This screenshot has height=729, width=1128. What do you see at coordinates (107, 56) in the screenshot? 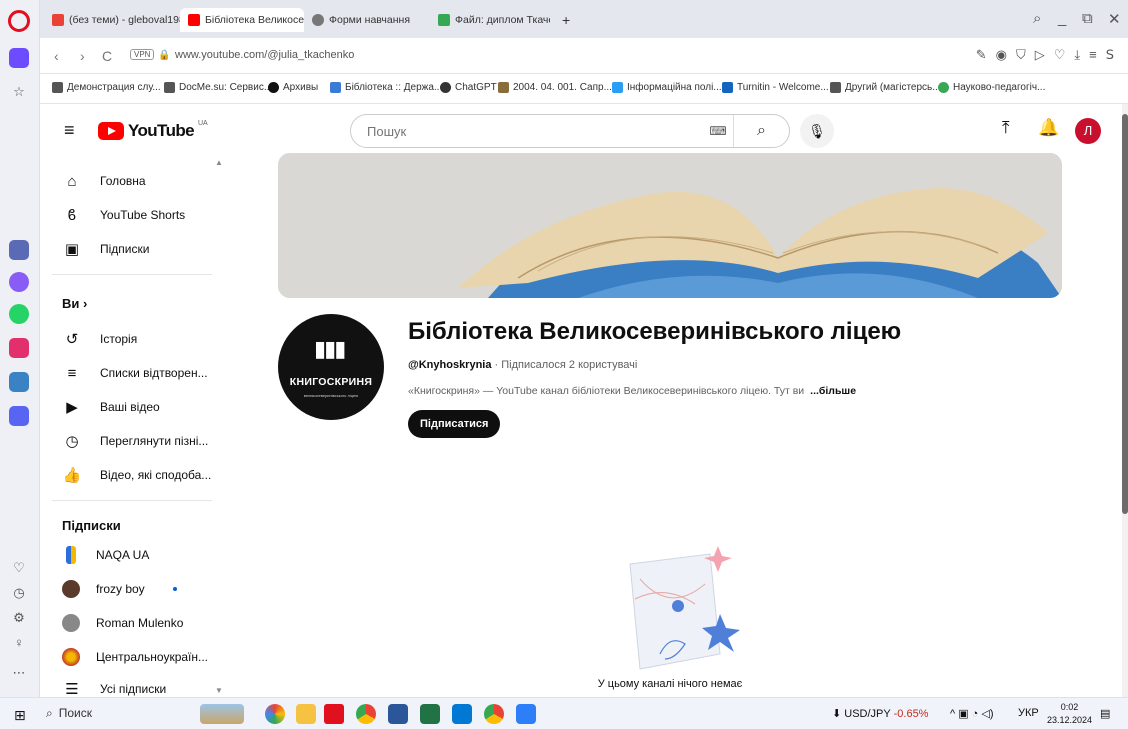
I see `reload-icon: C` at bounding box center [107, 56].